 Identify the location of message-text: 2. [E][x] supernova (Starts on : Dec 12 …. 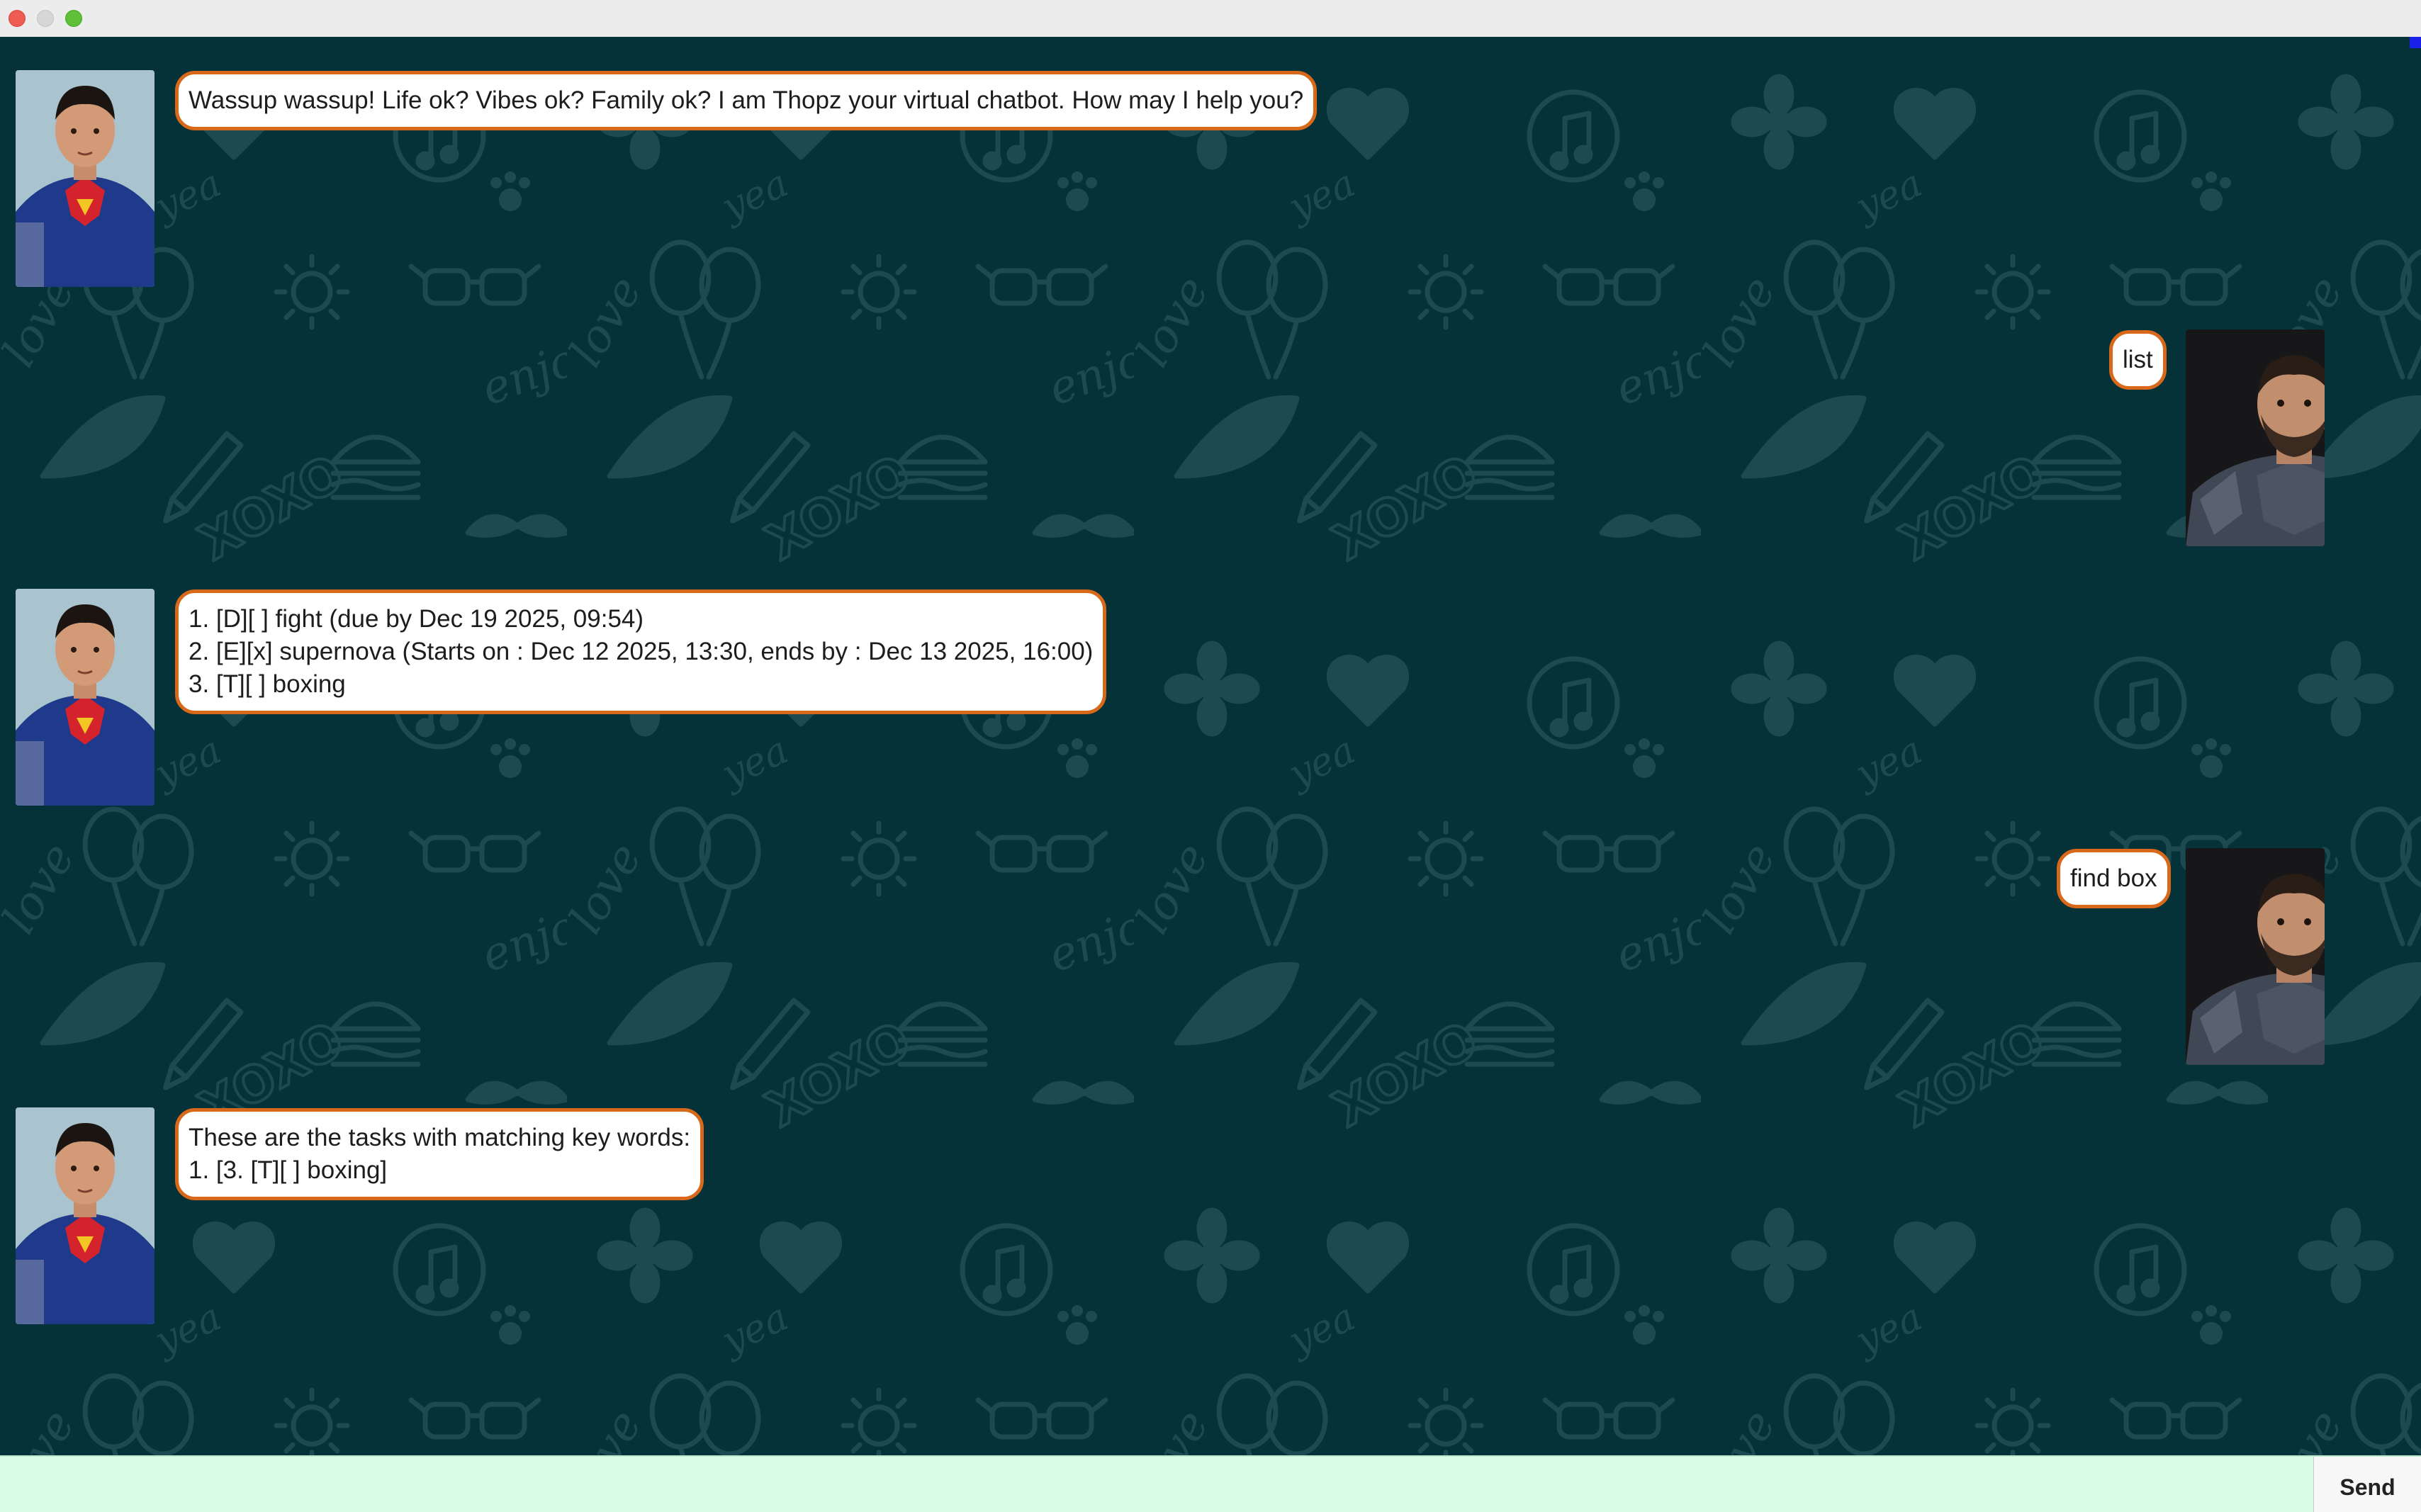
(641, 651).